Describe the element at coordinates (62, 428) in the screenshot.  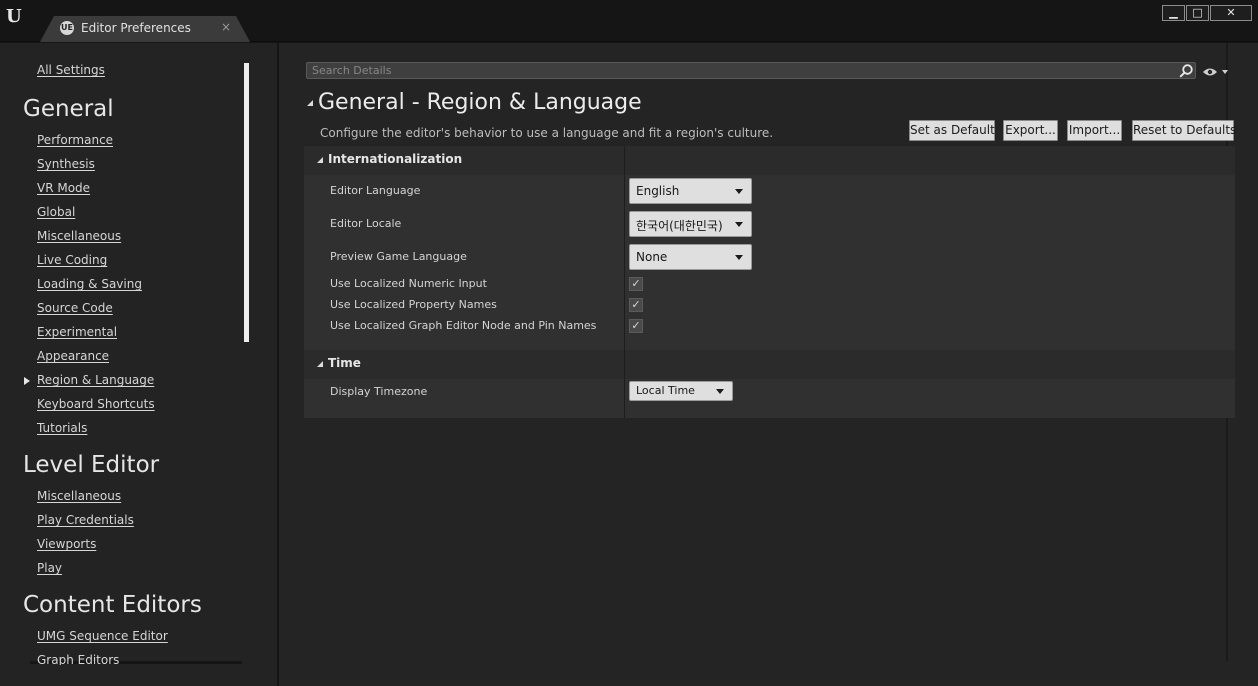
I see `sidebar-item-tutorials: Tutorials` at that location.